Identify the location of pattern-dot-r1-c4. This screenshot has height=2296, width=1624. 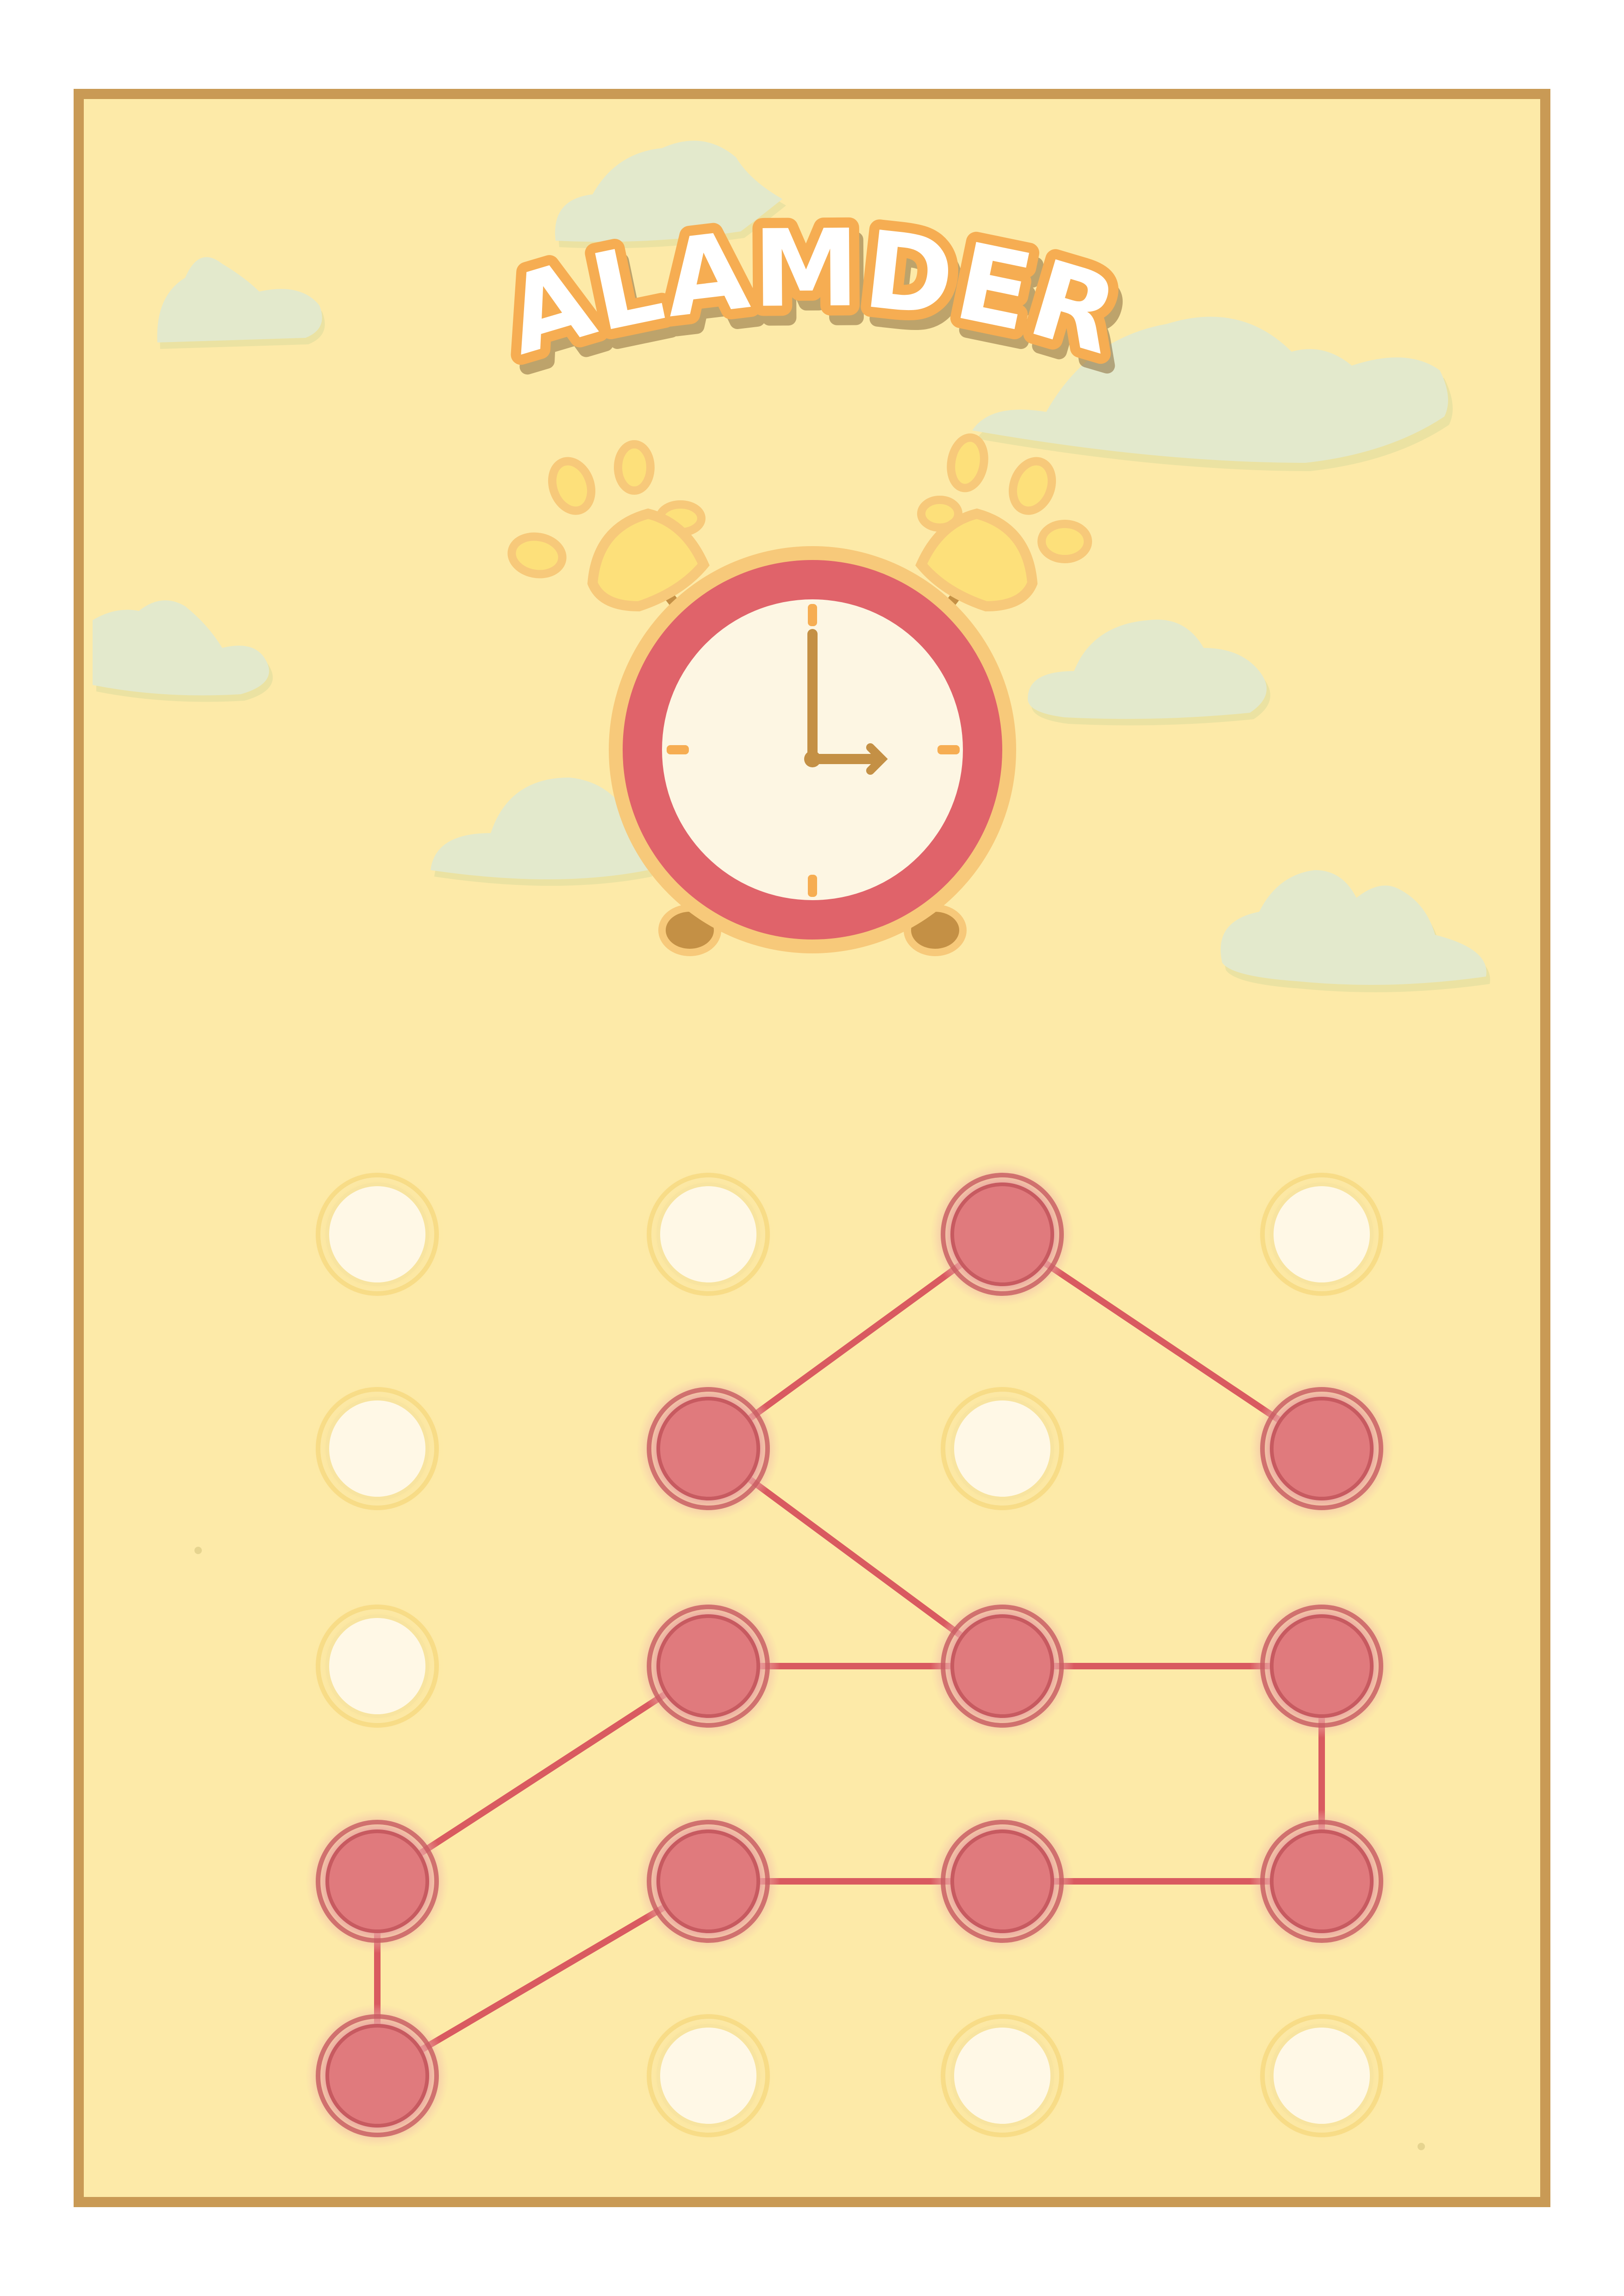
(1321, 1234).